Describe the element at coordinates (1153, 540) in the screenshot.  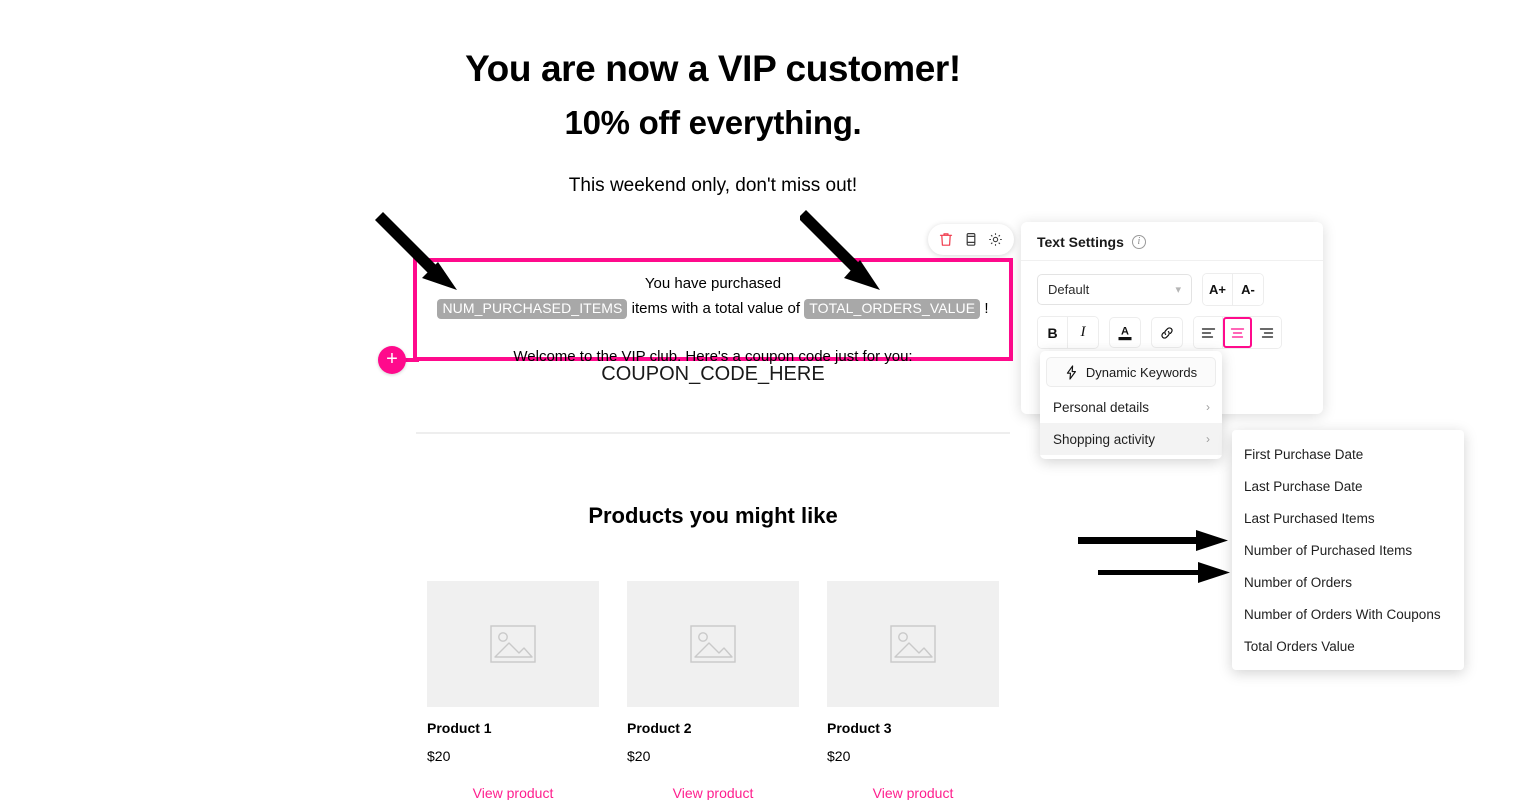
I see `annotation-arrow-to-number-of-purchased-items` at that location.